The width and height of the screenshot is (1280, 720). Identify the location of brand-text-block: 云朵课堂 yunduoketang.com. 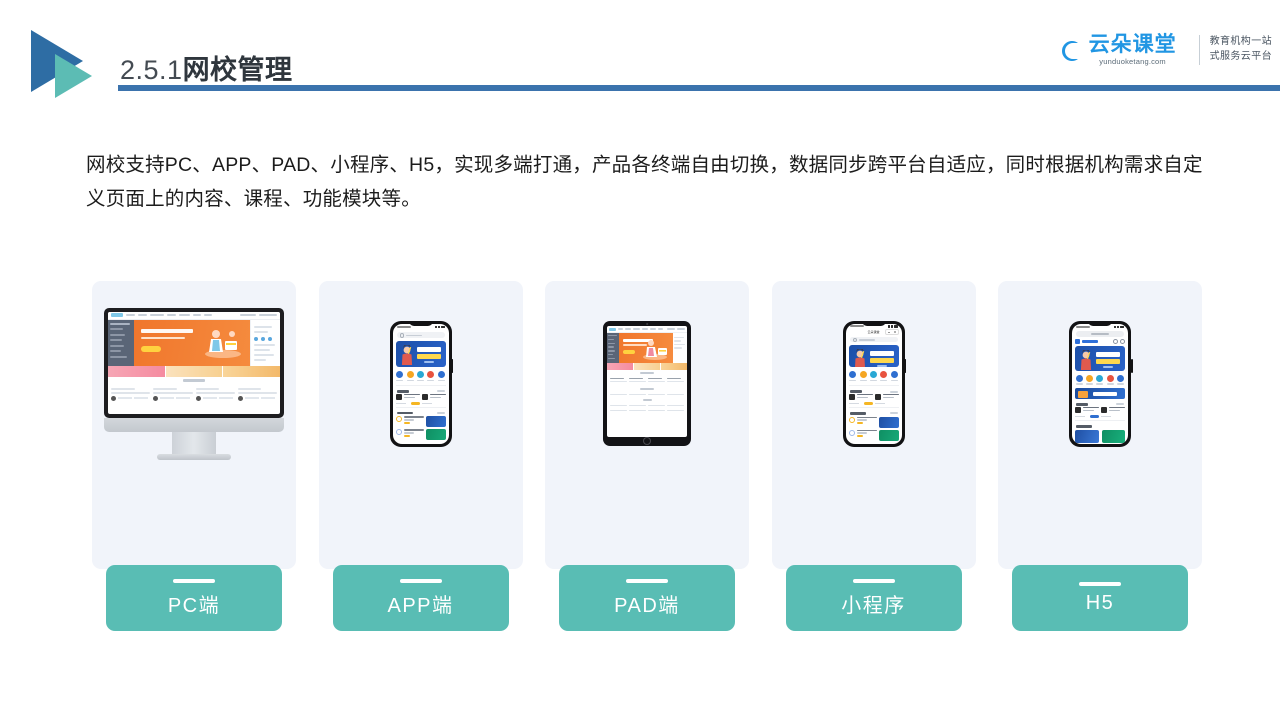
(1133, 50).